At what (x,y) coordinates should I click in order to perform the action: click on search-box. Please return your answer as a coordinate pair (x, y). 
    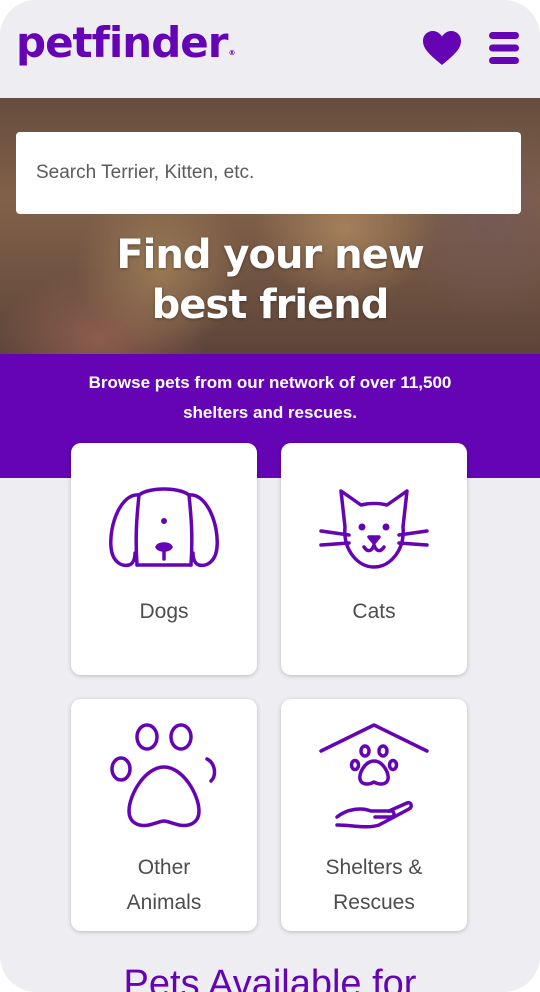
    Looking at the image, I should click on (268, 173).